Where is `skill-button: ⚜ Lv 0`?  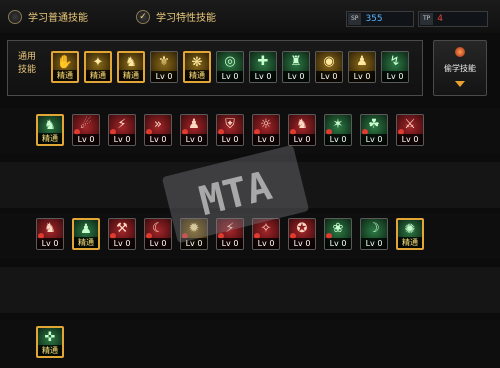 skill-button: ⚜ Lv 0 is located at coordinates (164, 67).